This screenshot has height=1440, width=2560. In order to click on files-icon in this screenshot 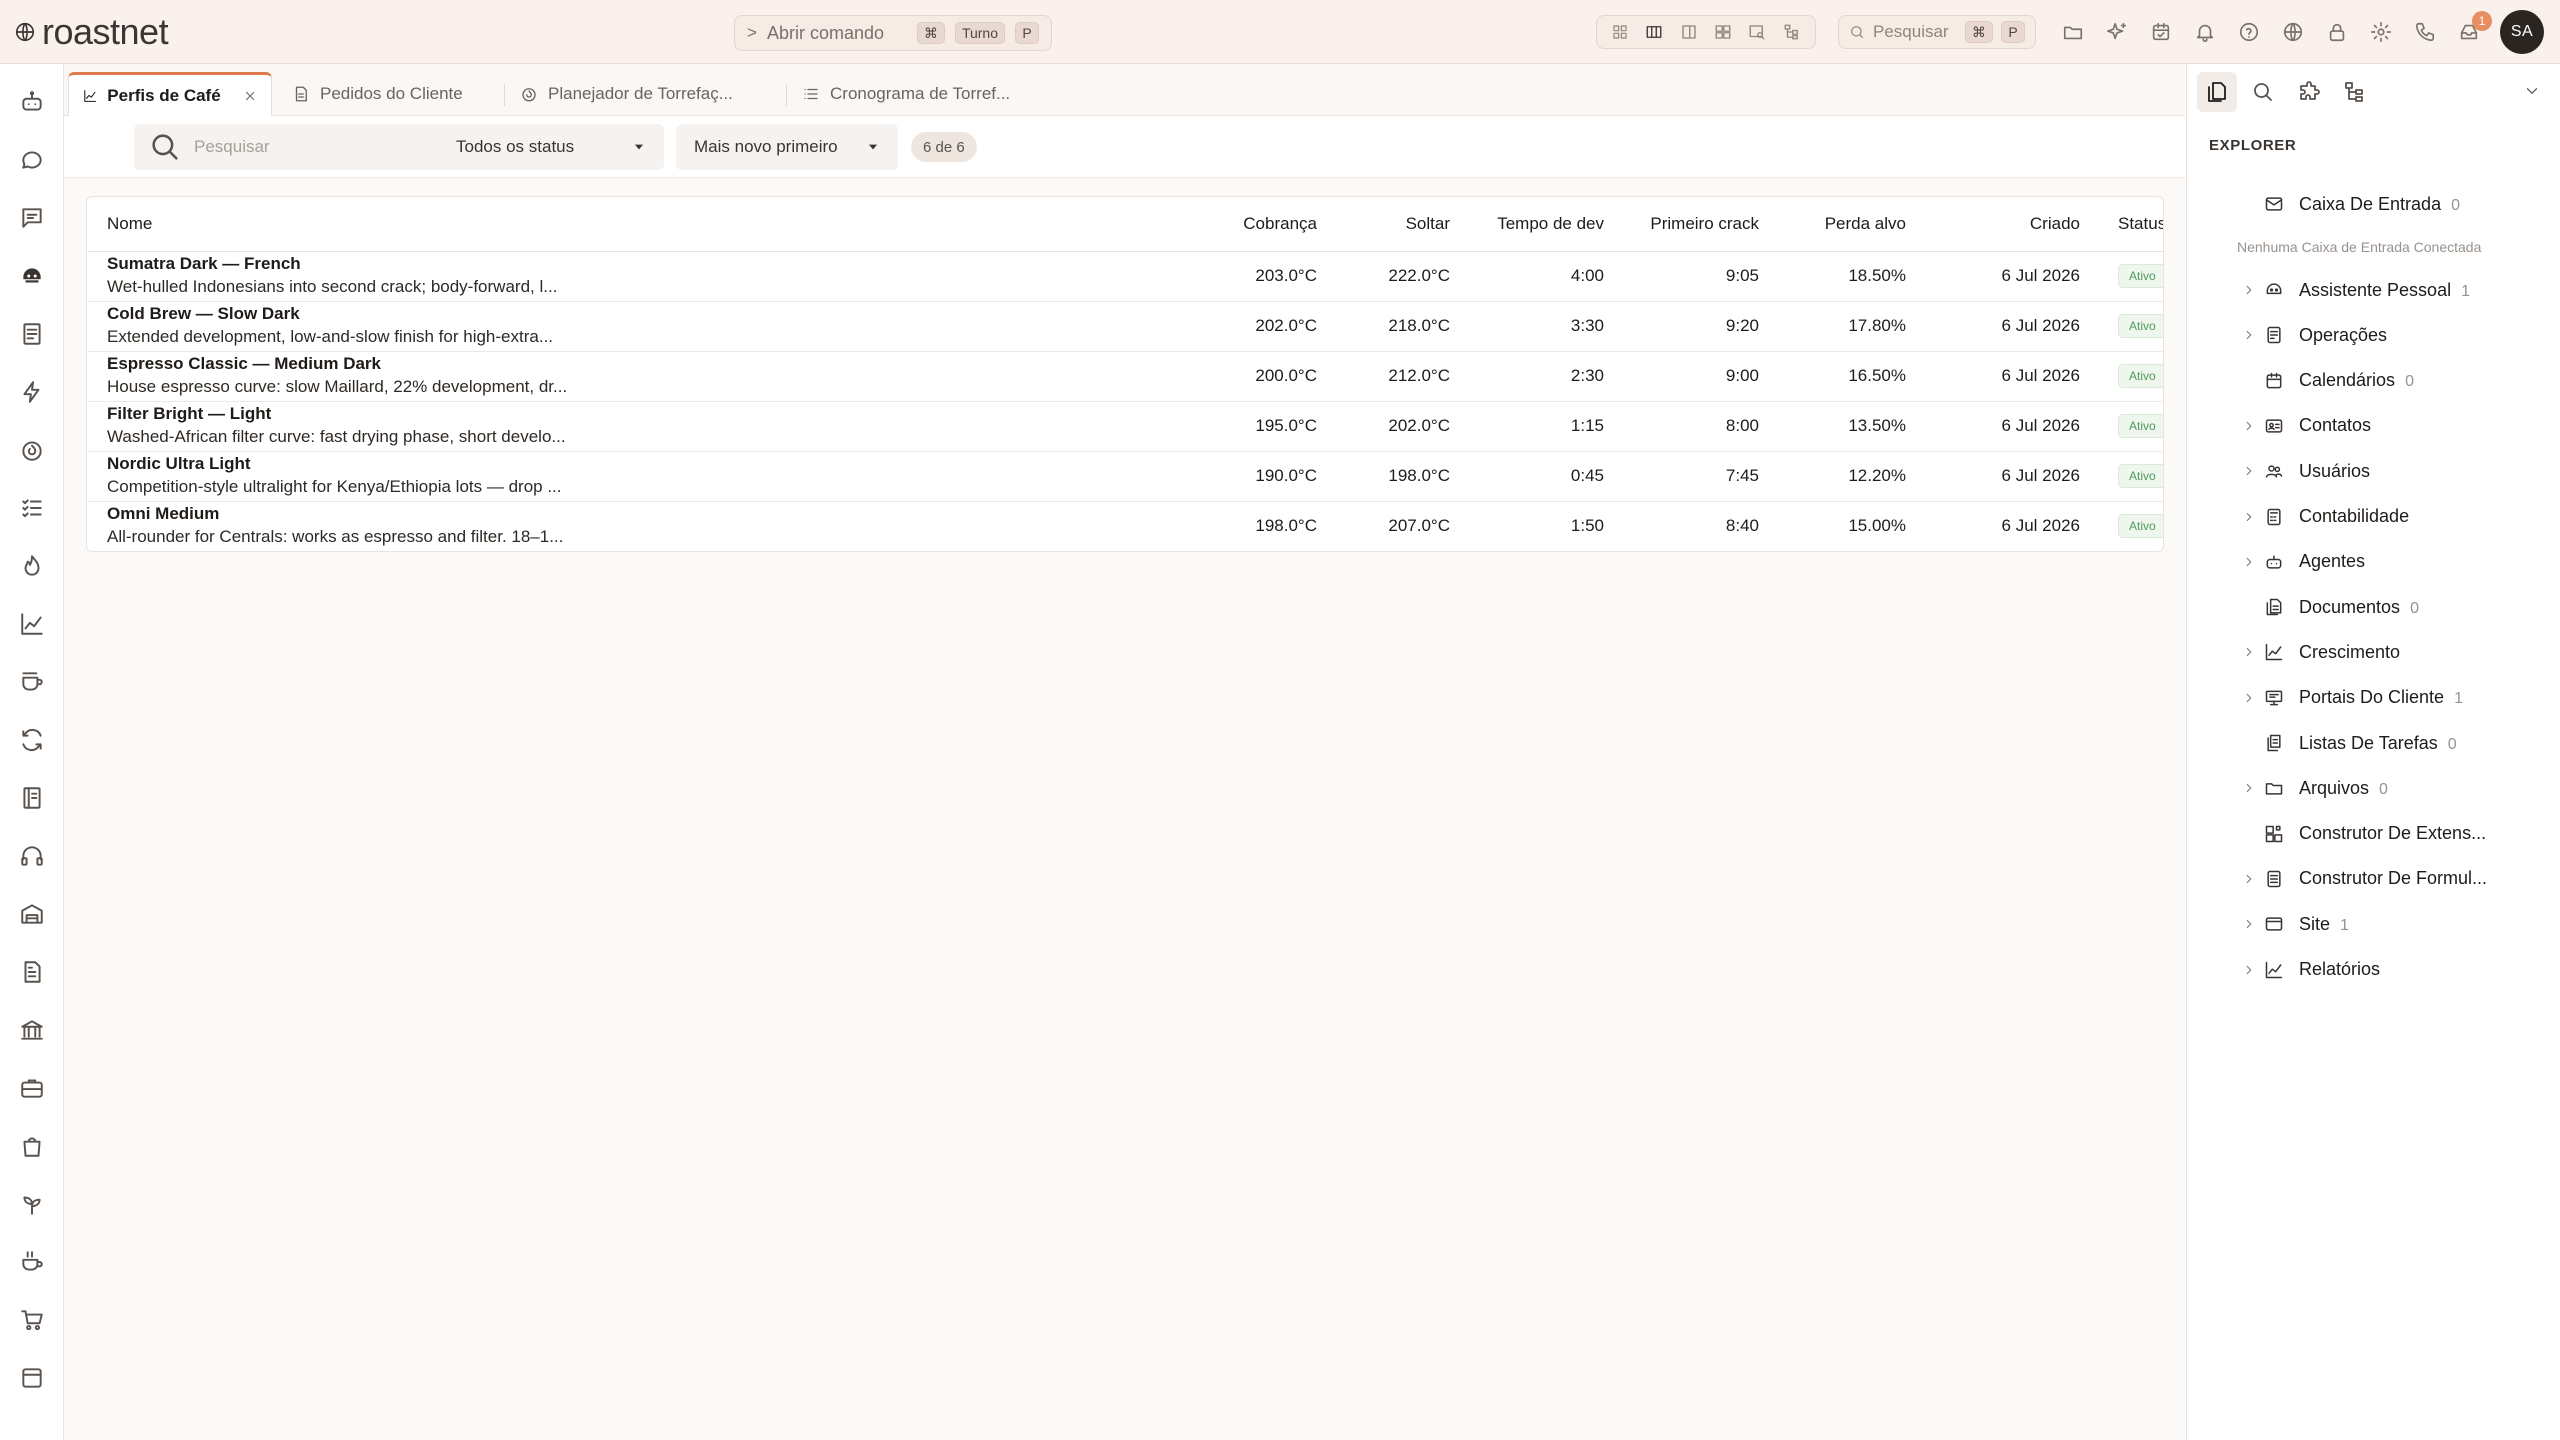, I will do `click(2217, 92)`.